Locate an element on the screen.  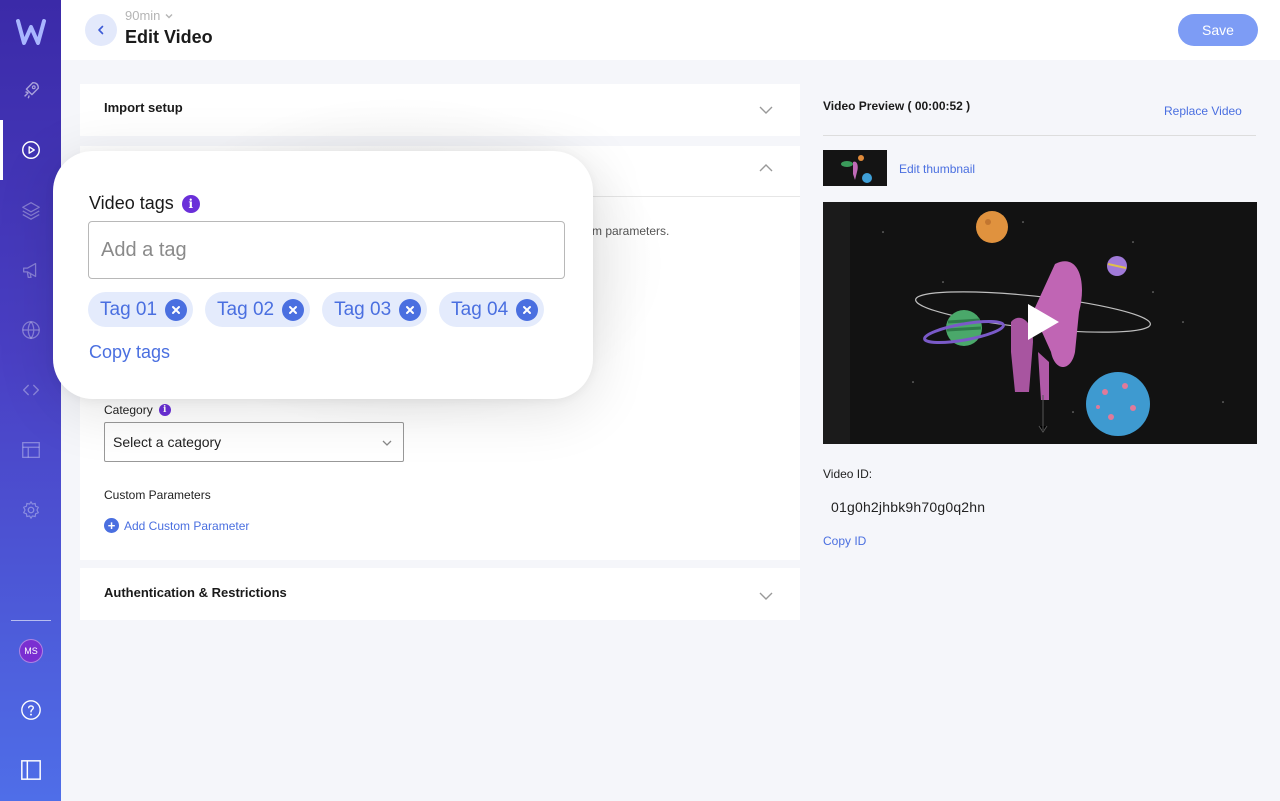
chevron-left-icon is located at coordinates (101, 30).